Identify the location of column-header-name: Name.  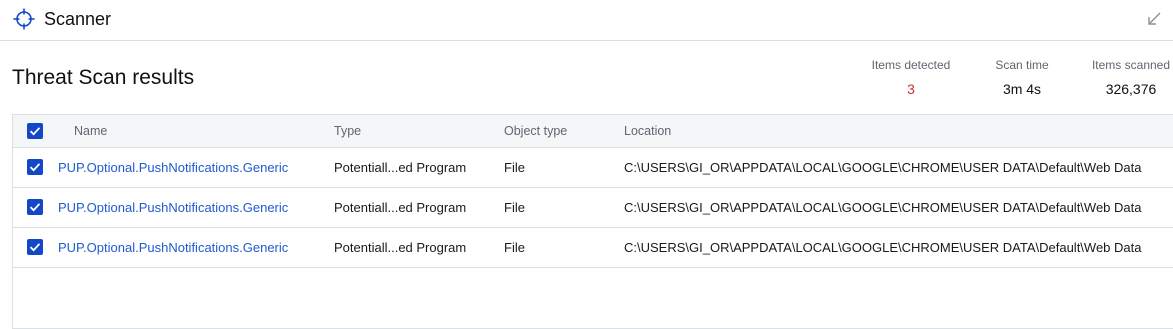
(90, 131).